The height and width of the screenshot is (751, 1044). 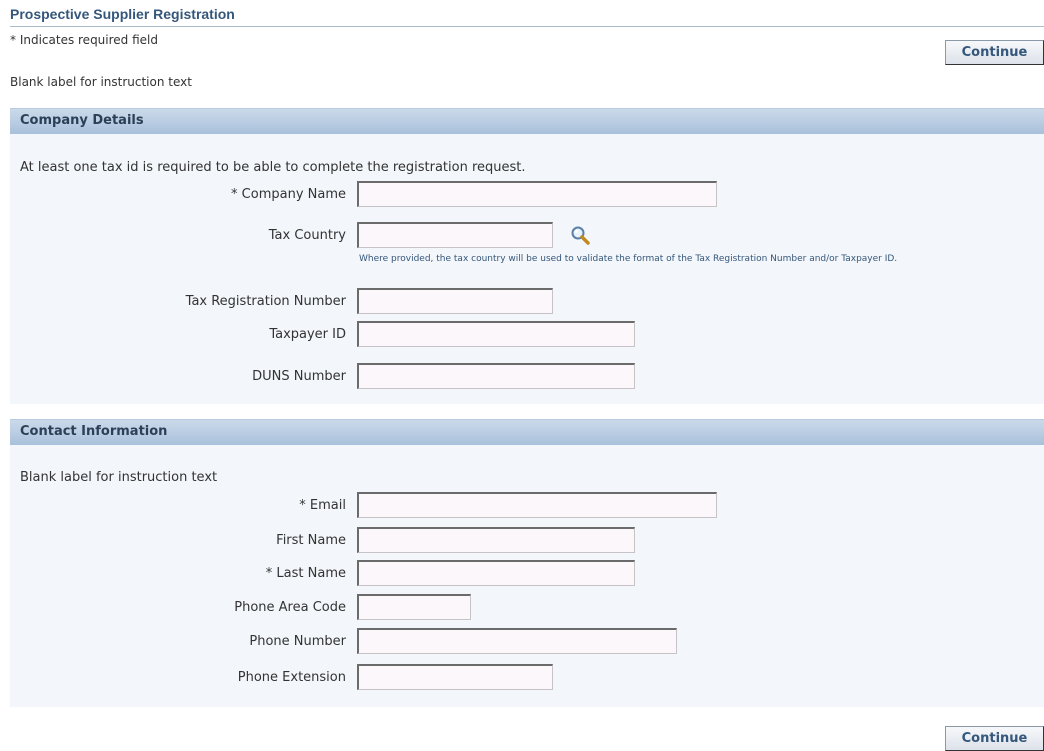 I want to click on required-field-hint: * Indicates required field, so click(x=84, y=40).